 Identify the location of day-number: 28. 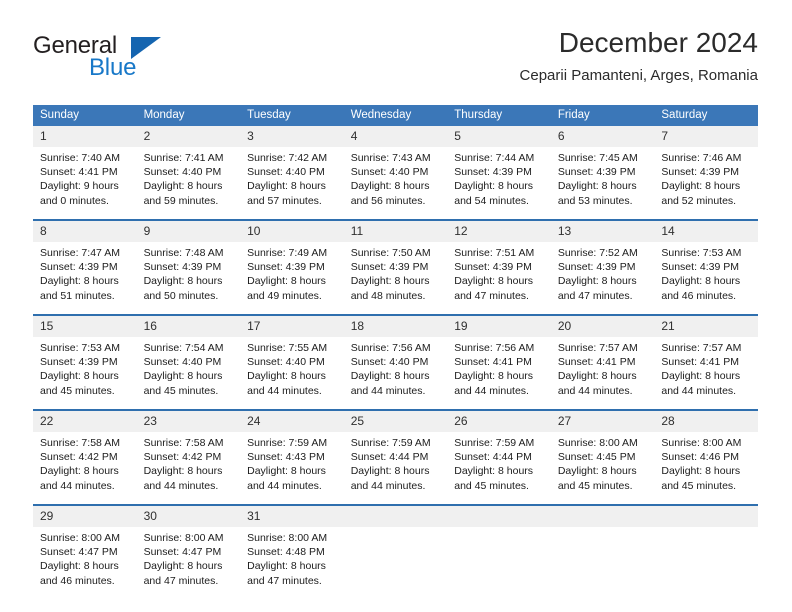
(706, 421).